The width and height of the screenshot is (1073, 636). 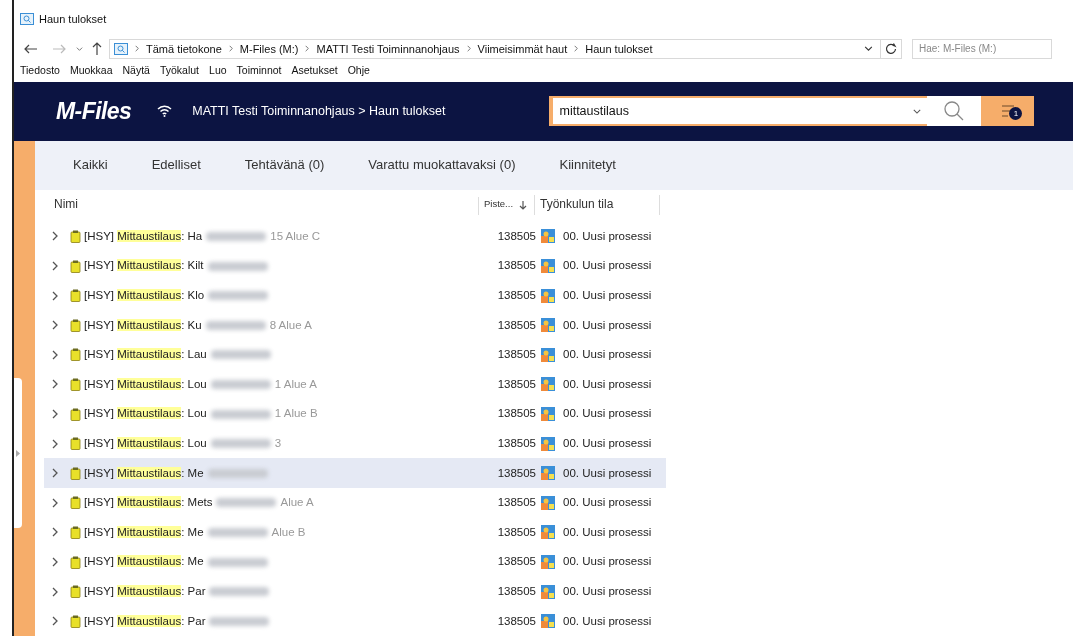 What do you see at coordinates (179, 70) in the screenshot?
I see `menu-item: Työkalut` at bounding box center [179, 70].